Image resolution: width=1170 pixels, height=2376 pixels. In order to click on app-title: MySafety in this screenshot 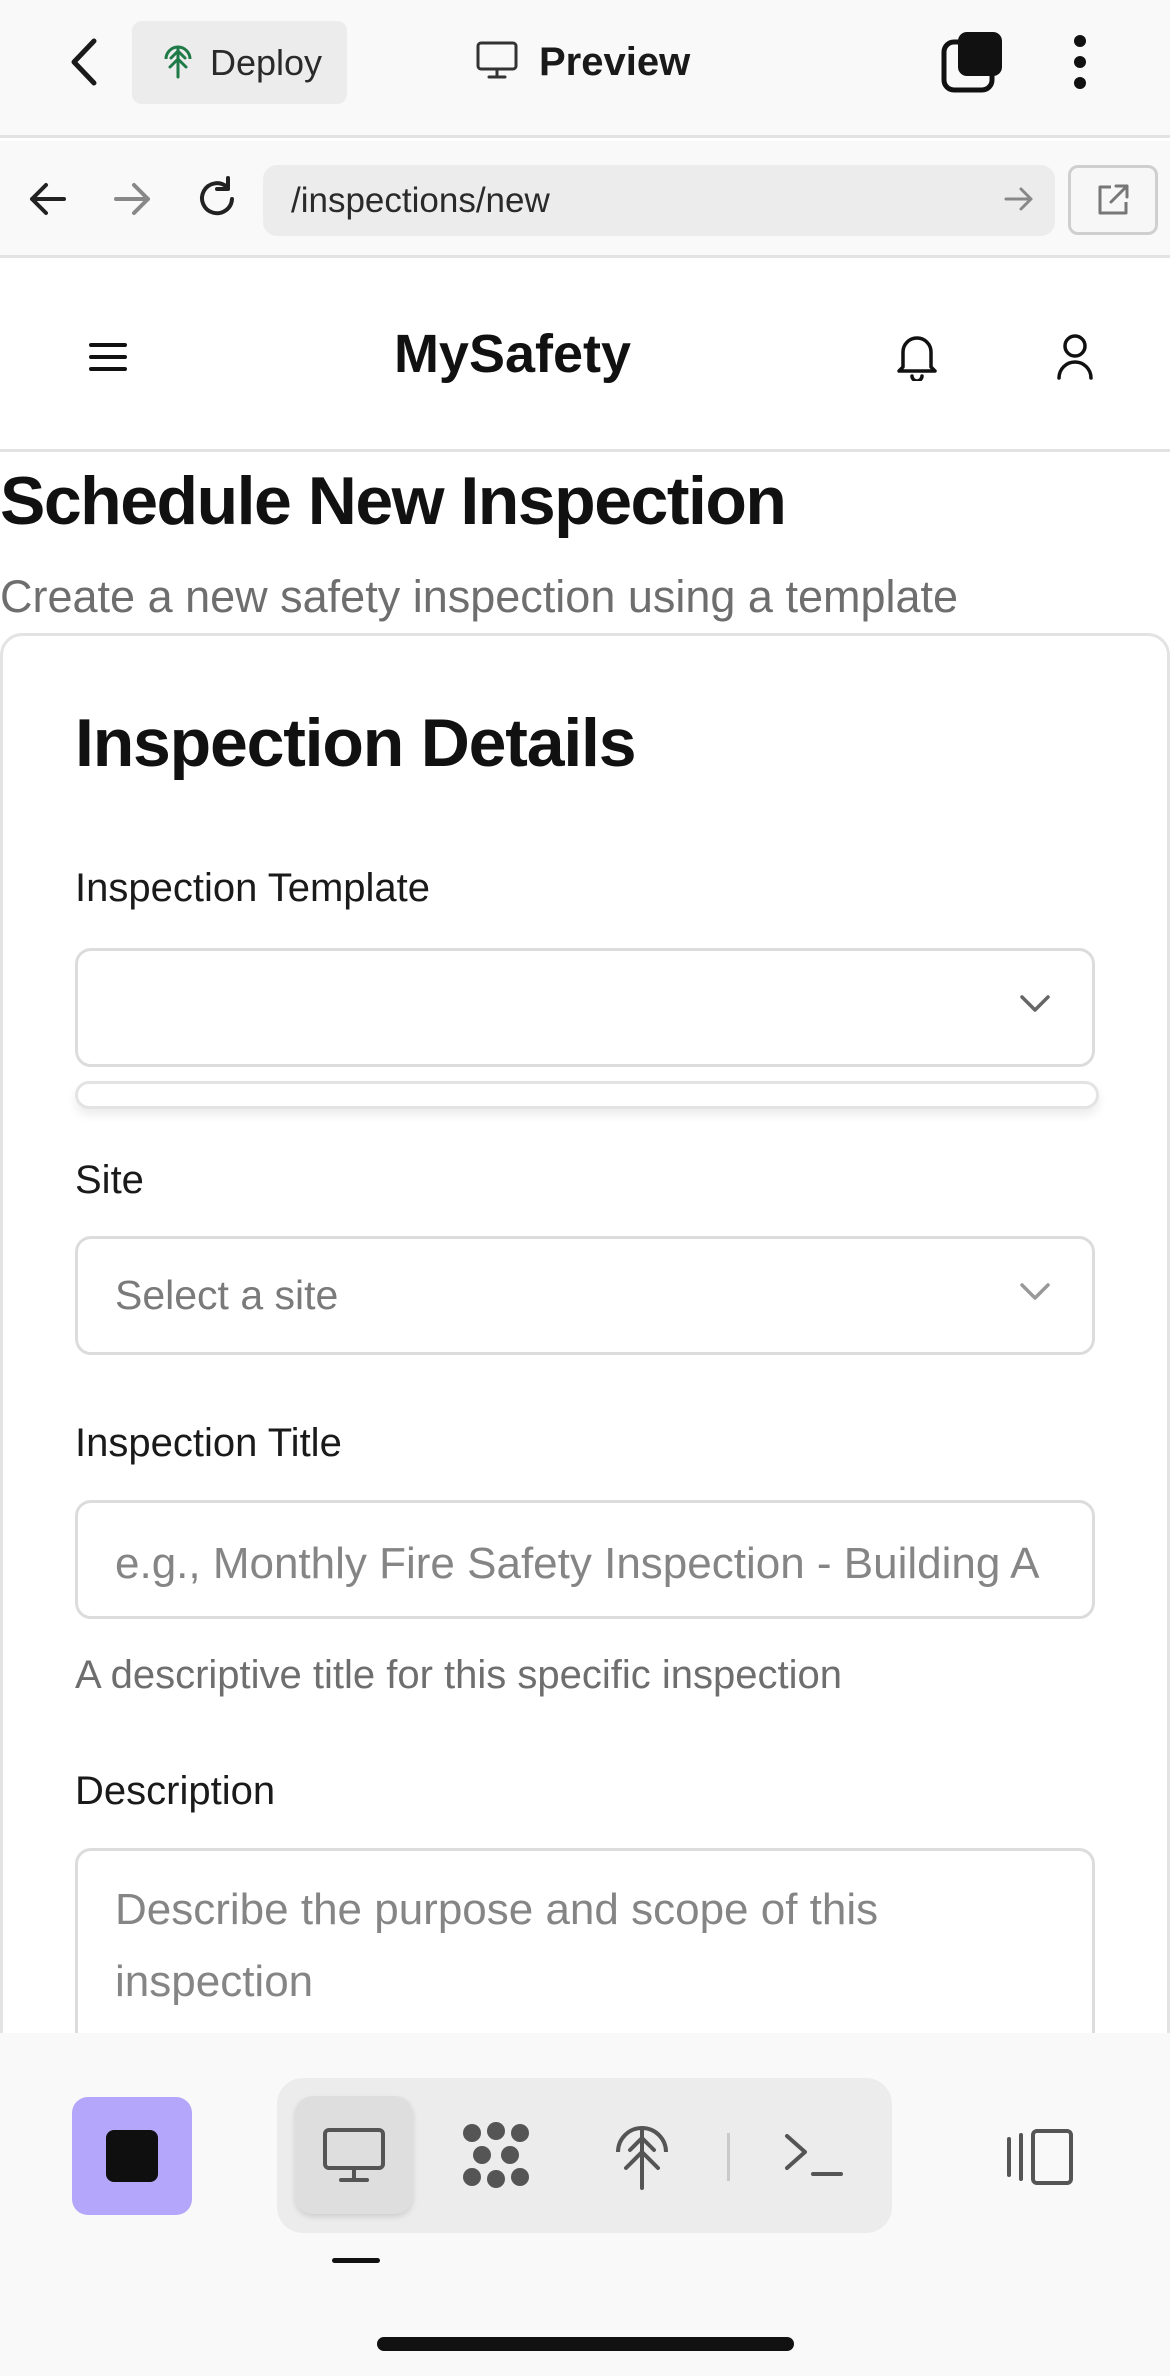, I will do `click(512, 354)`.